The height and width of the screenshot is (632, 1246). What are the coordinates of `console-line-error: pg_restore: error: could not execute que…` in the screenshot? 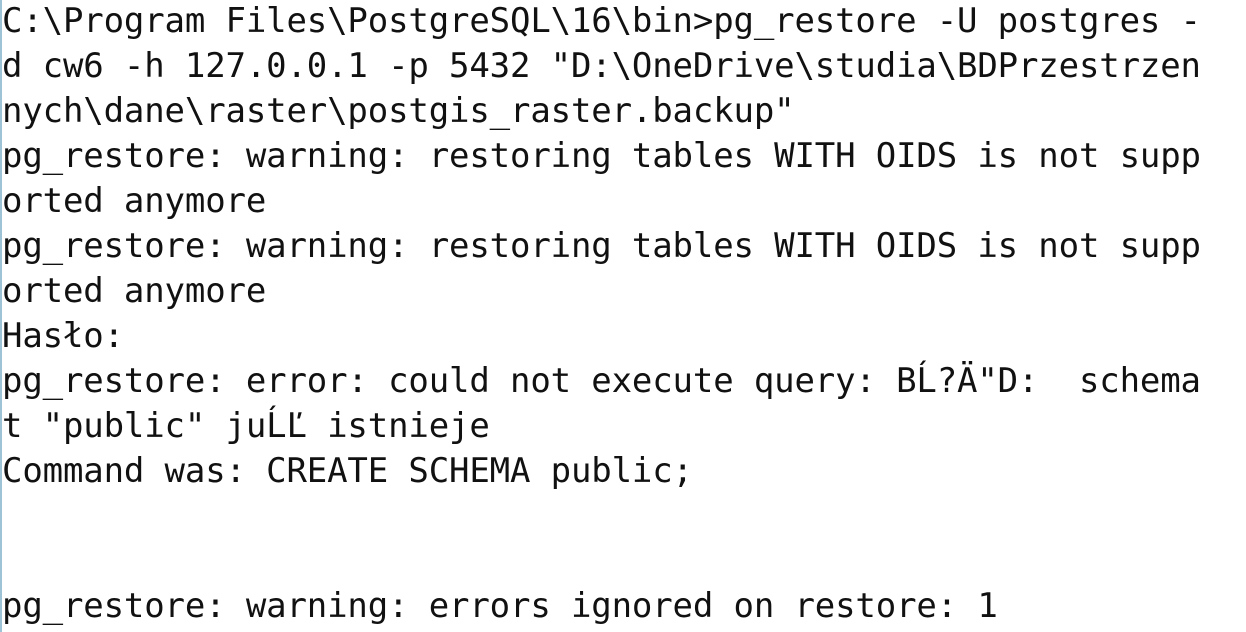 It's located at (601, 381).